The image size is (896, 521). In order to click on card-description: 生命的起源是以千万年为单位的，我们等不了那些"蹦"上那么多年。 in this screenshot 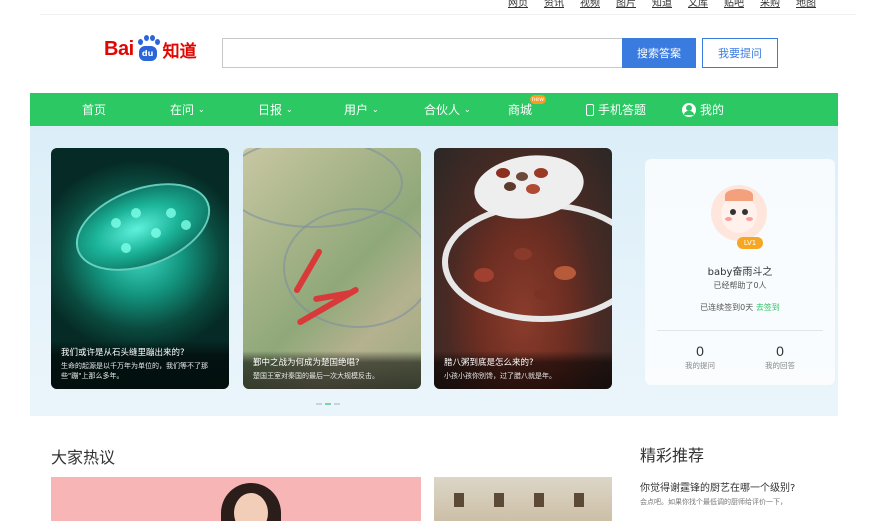, I will do `click(134, 371)`.